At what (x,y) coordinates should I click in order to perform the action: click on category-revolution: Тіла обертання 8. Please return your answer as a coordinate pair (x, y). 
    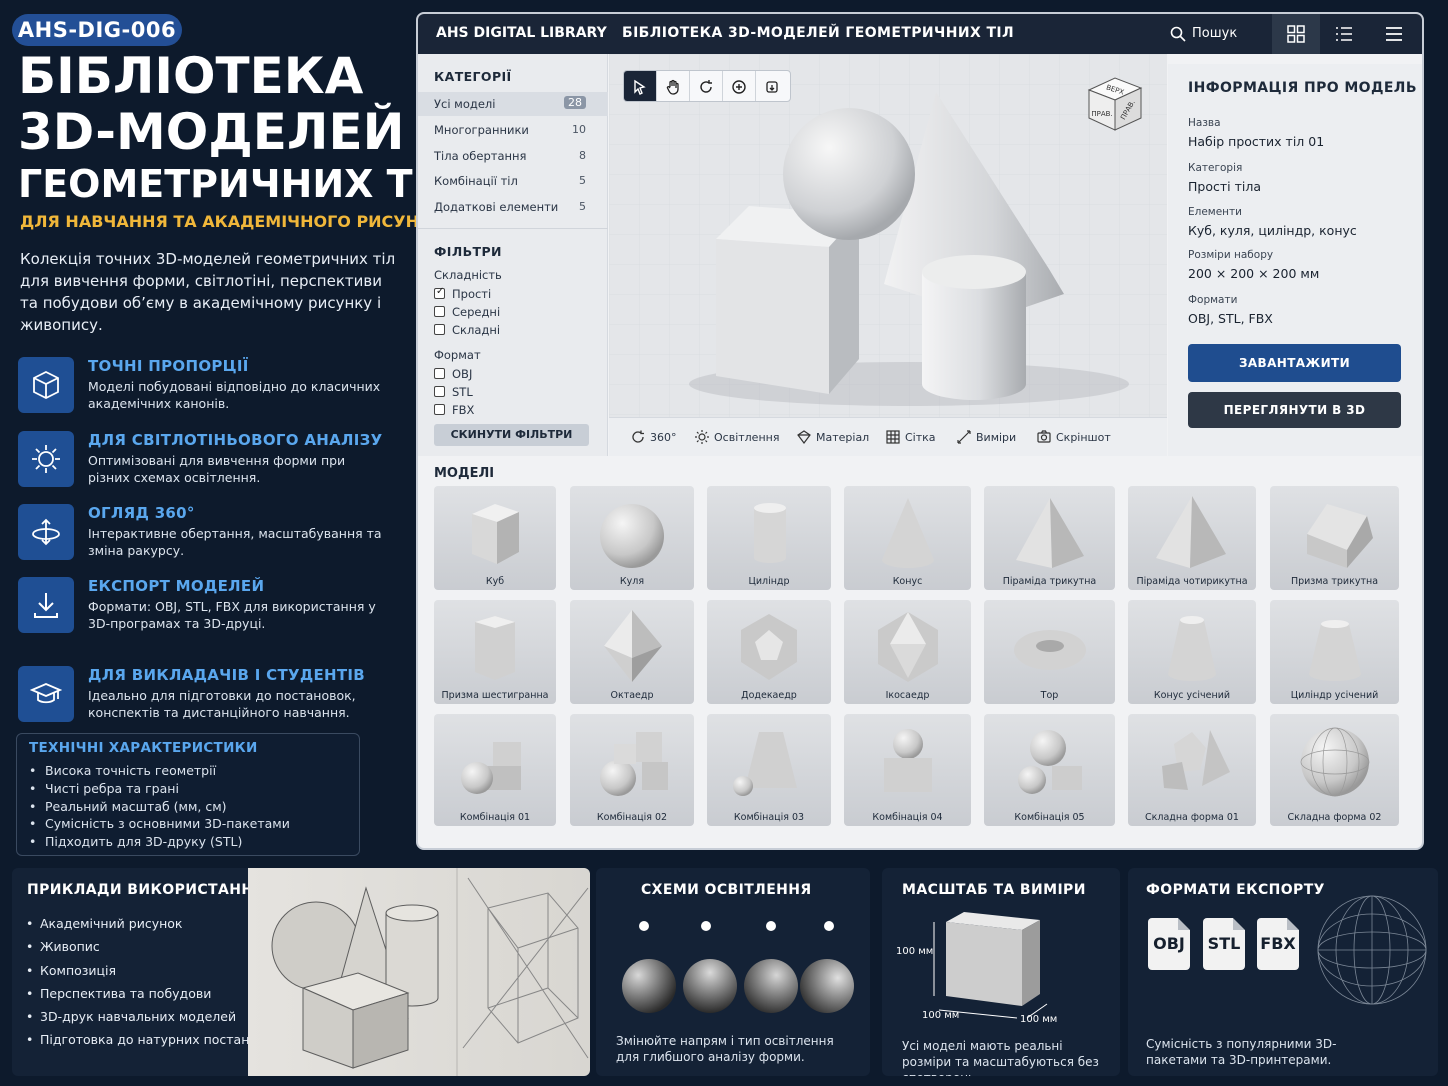
    Looking at the image, I should click on (513, 156).